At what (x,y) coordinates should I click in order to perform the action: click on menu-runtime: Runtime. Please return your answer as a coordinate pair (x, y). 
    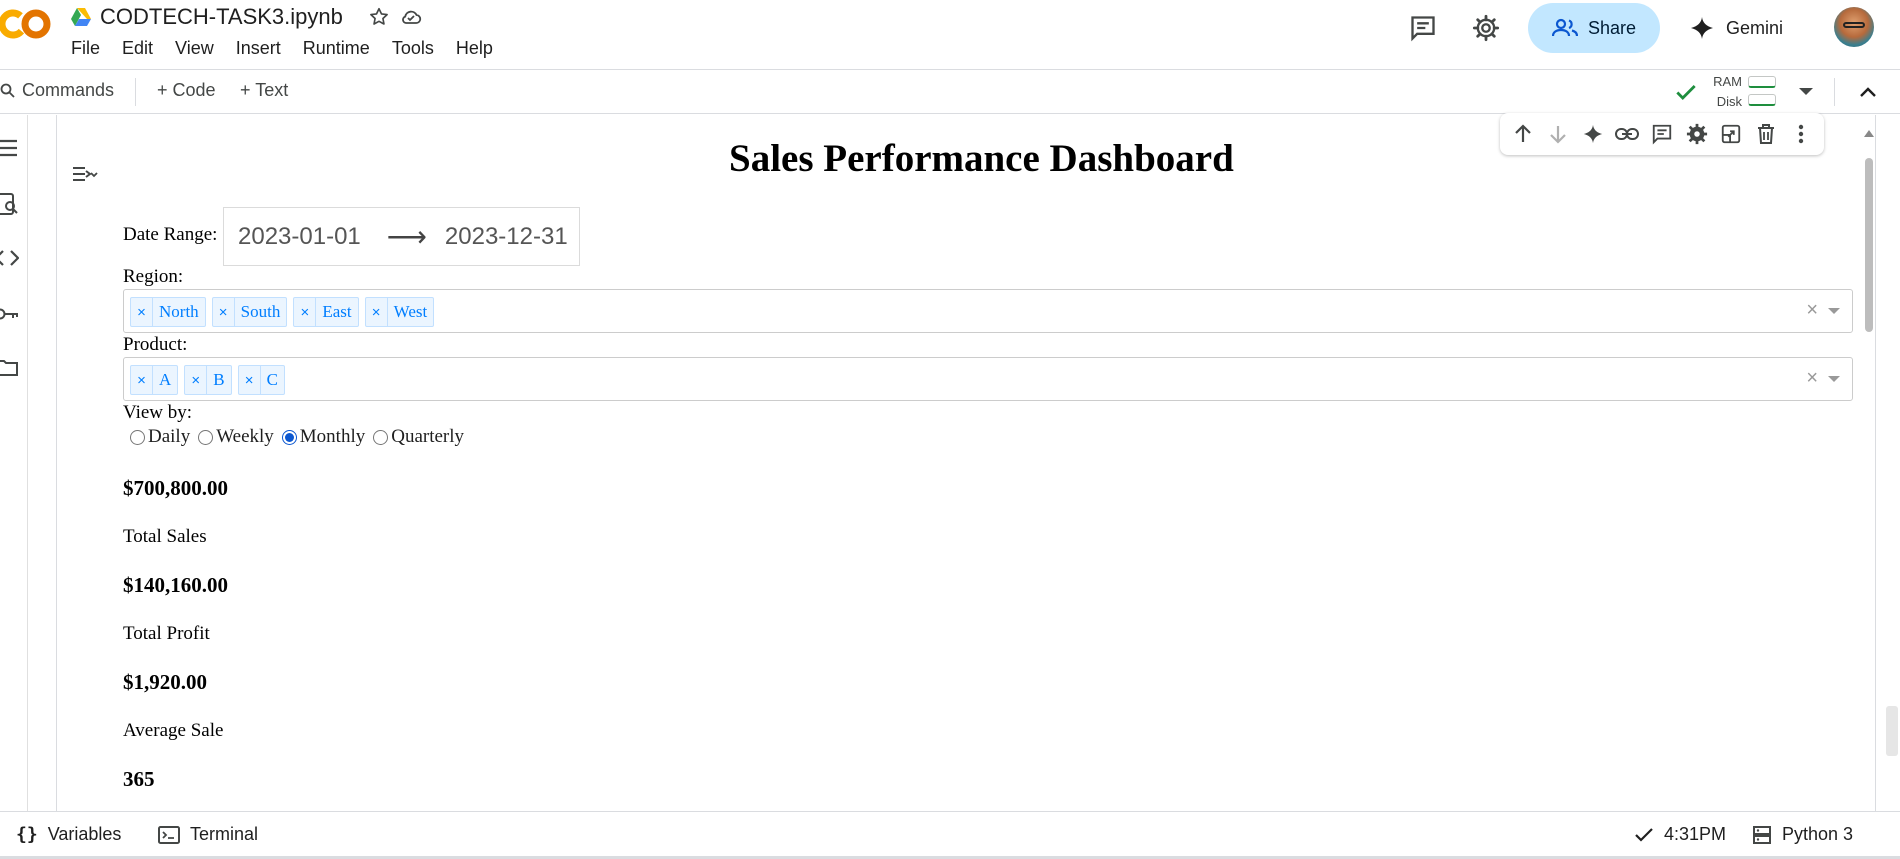
    Looking at the image, I should click on (336, 48).